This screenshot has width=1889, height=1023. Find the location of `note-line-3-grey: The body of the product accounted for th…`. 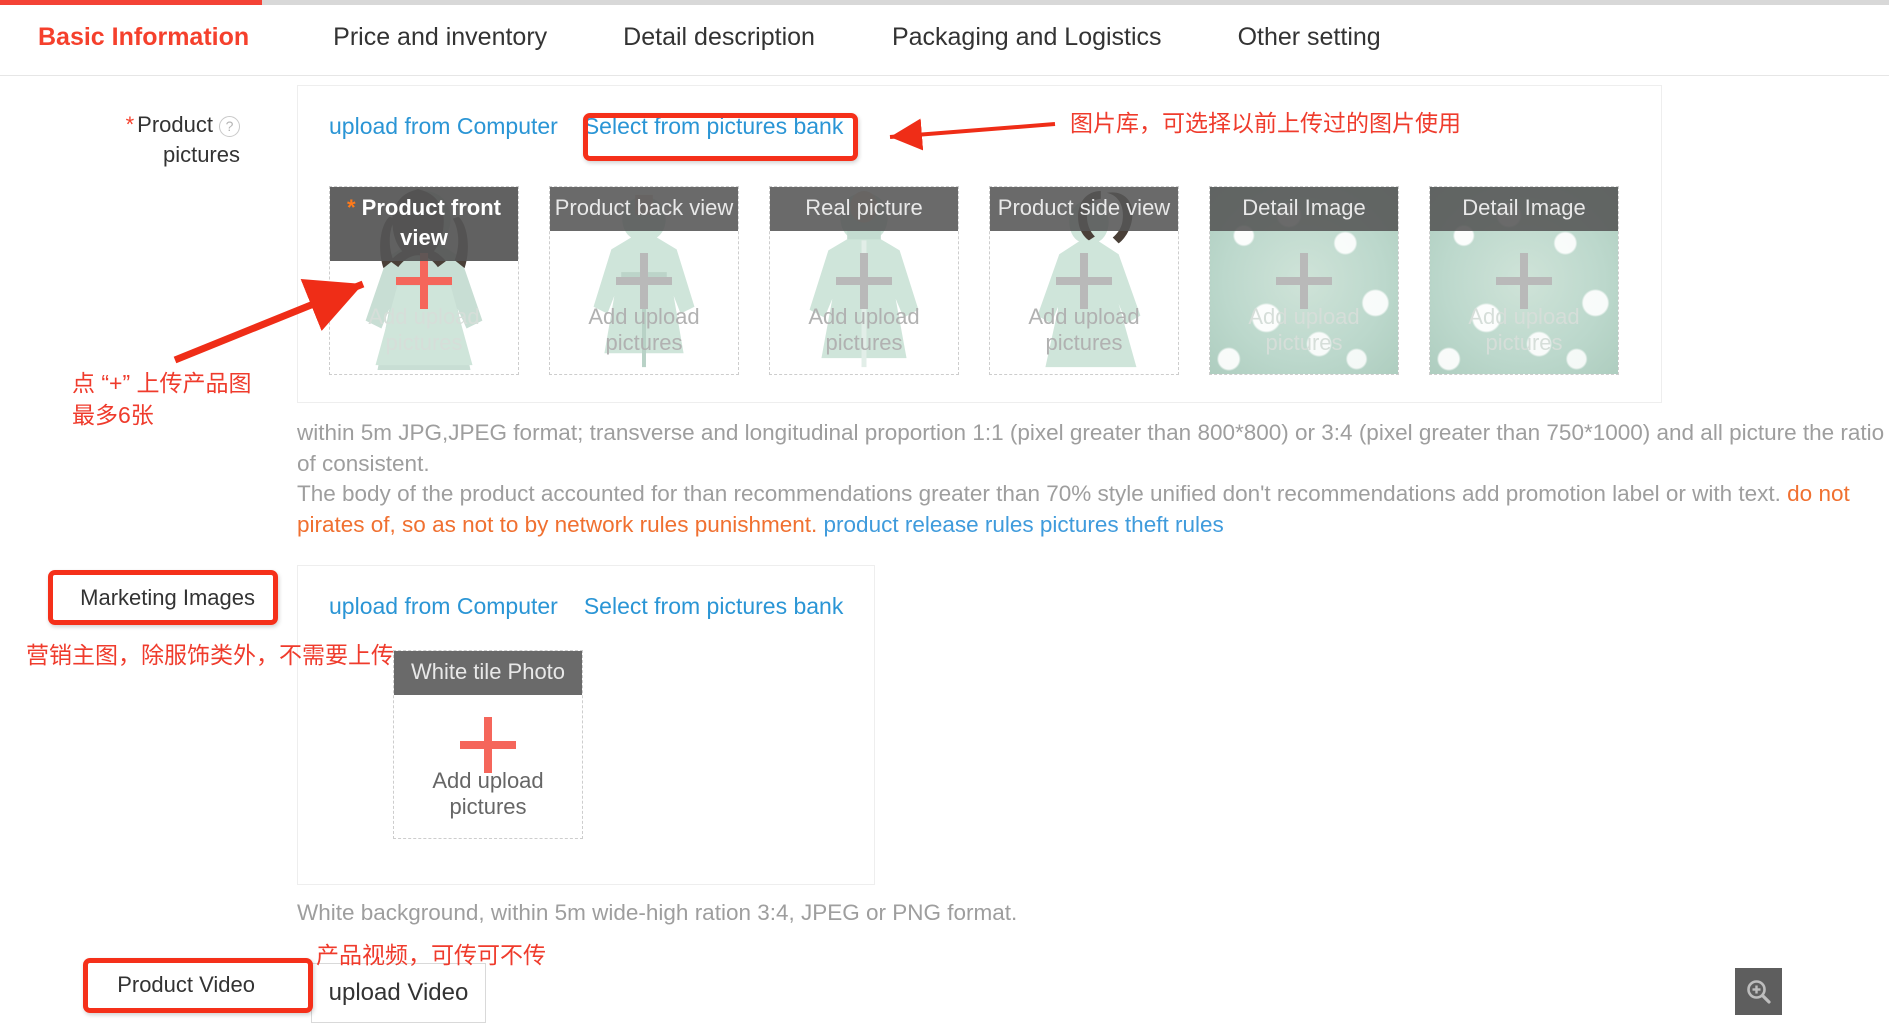

note-line-3-grey: The body of the product accounted for th… is located at coordinates (1042, 493).